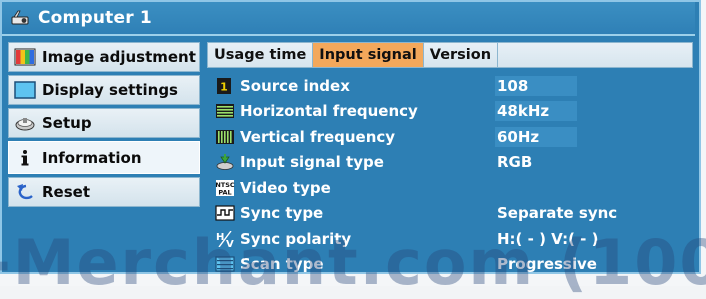 The width and height of the screenshot is (706, 299). I want to click on info-row-video-type: NTSC PAL Video type, so click(450, 188).